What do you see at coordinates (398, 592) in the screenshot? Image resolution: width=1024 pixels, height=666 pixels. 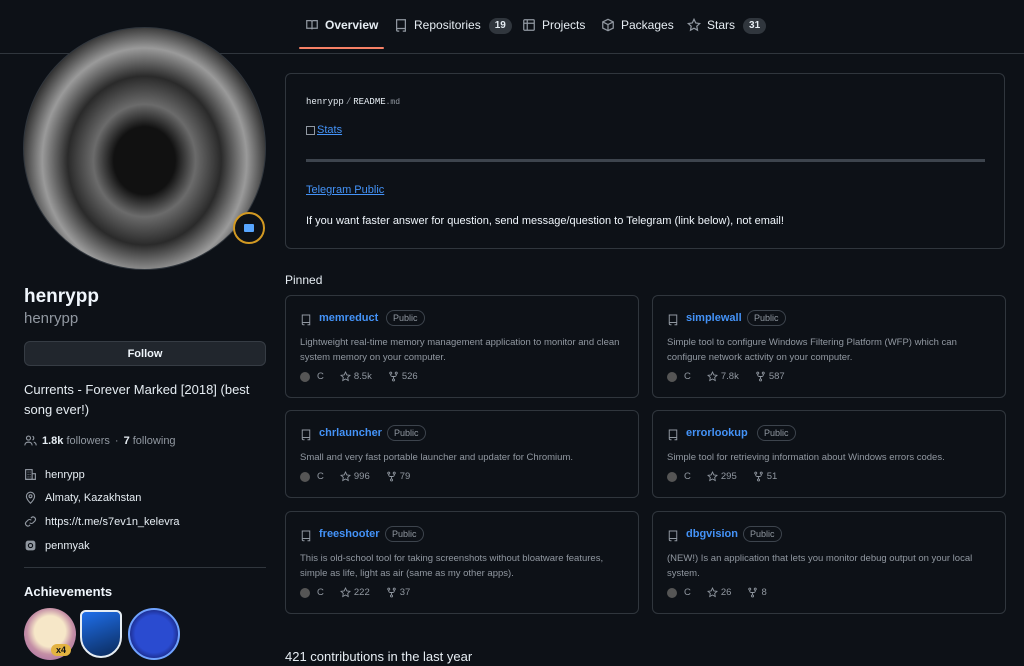 I see `forks-link: 37` at bounding box center [398, 592].